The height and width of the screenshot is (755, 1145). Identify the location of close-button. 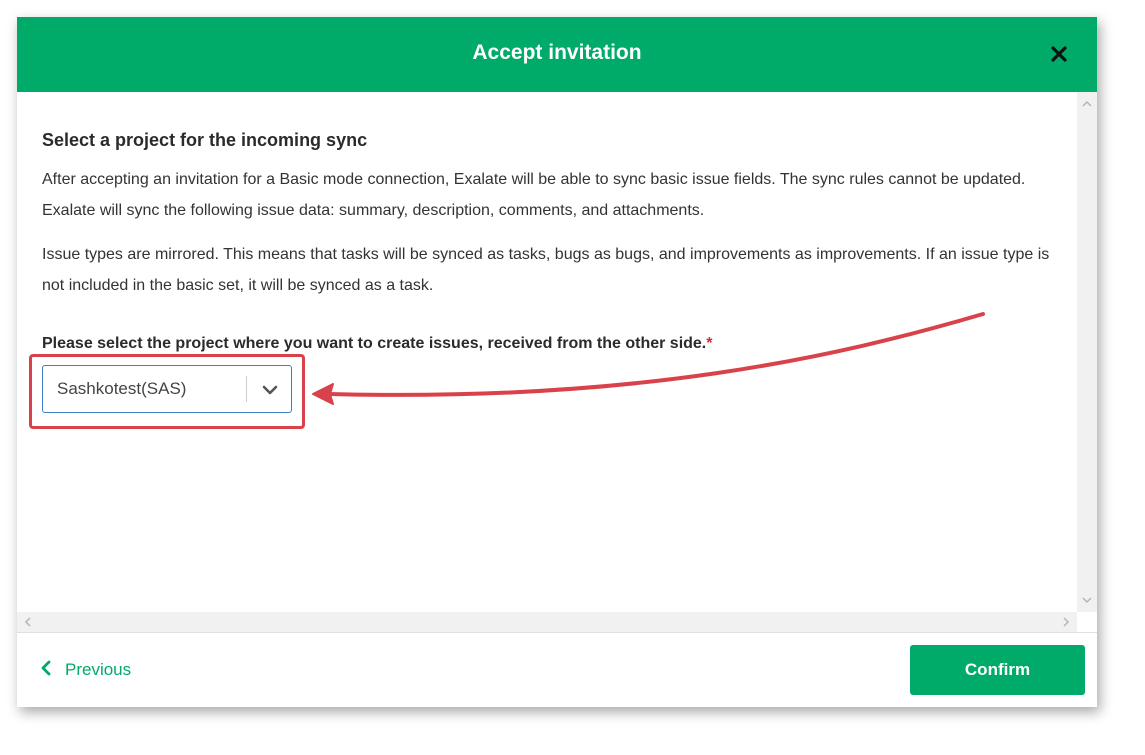
(1059, 54).